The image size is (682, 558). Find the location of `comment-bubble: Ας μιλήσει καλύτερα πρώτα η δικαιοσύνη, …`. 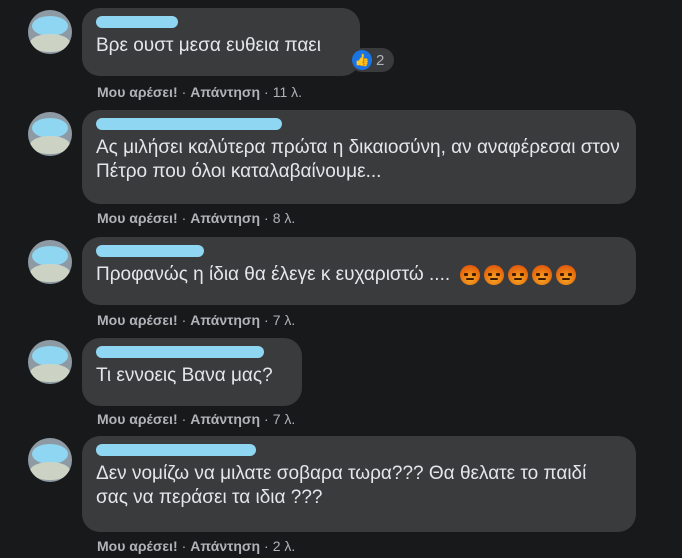

comment-bubble: Ας μιλήσει καλύτερα πρώτα η δικαιοσύνη, … is located at coordinates (359, 157).